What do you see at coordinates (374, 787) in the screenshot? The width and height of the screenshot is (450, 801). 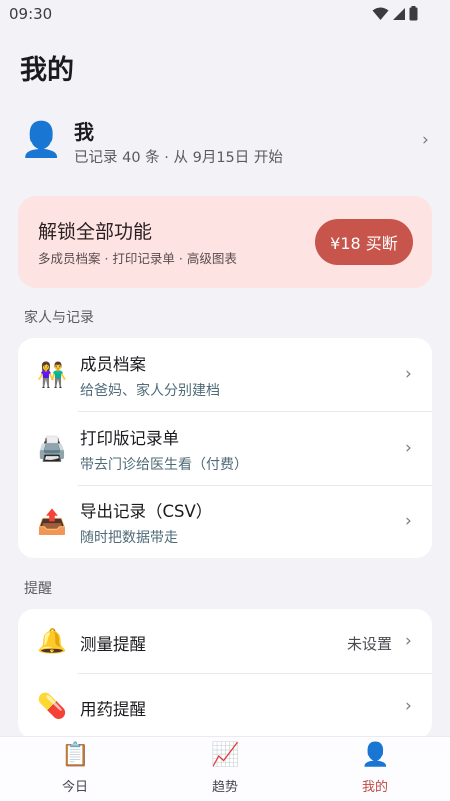 I see `nav-label: 我的` at bounding box center [374, 787].